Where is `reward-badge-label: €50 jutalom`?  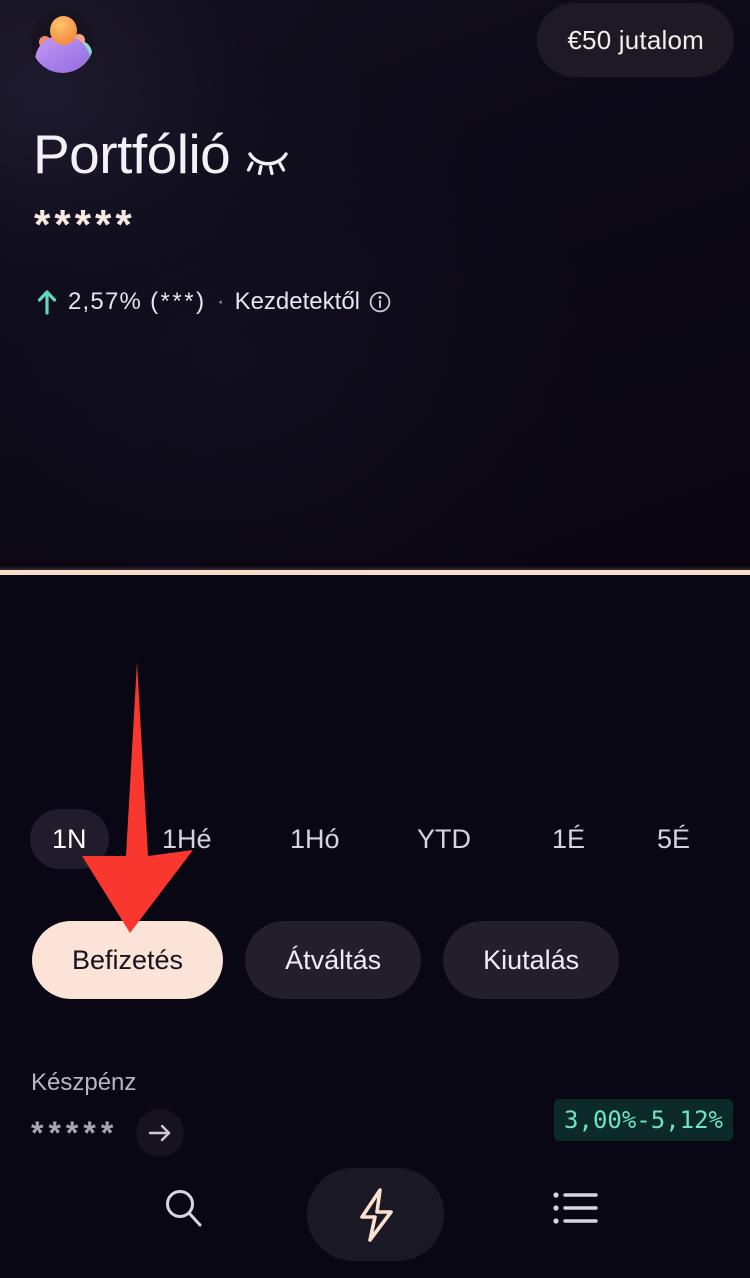
reward-badge-label: €50 jutalom is located at coordinates (635, 39).